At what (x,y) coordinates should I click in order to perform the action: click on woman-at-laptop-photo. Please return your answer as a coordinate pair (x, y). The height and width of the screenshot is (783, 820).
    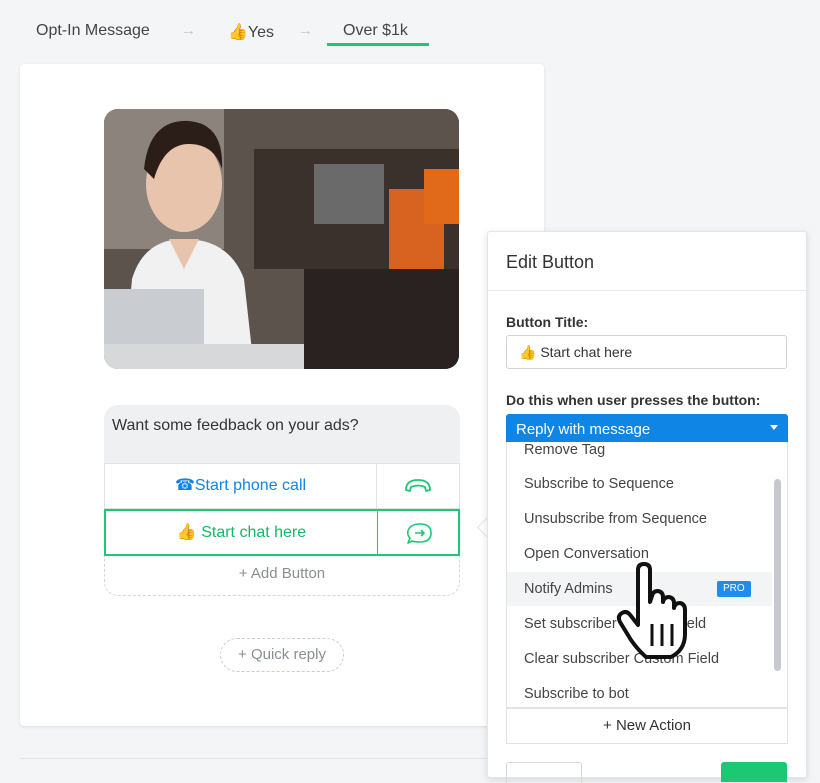
    Looking at the image, I should click on (281, 239).